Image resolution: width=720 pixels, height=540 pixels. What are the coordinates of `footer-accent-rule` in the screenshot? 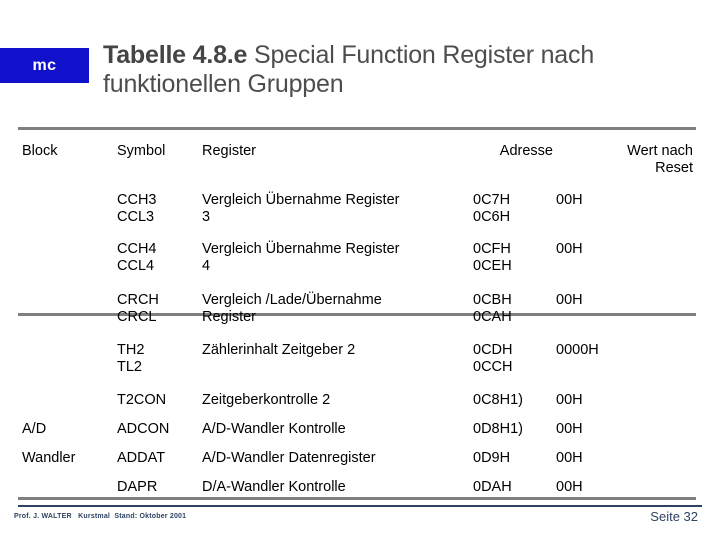 It's located at (360, 506).